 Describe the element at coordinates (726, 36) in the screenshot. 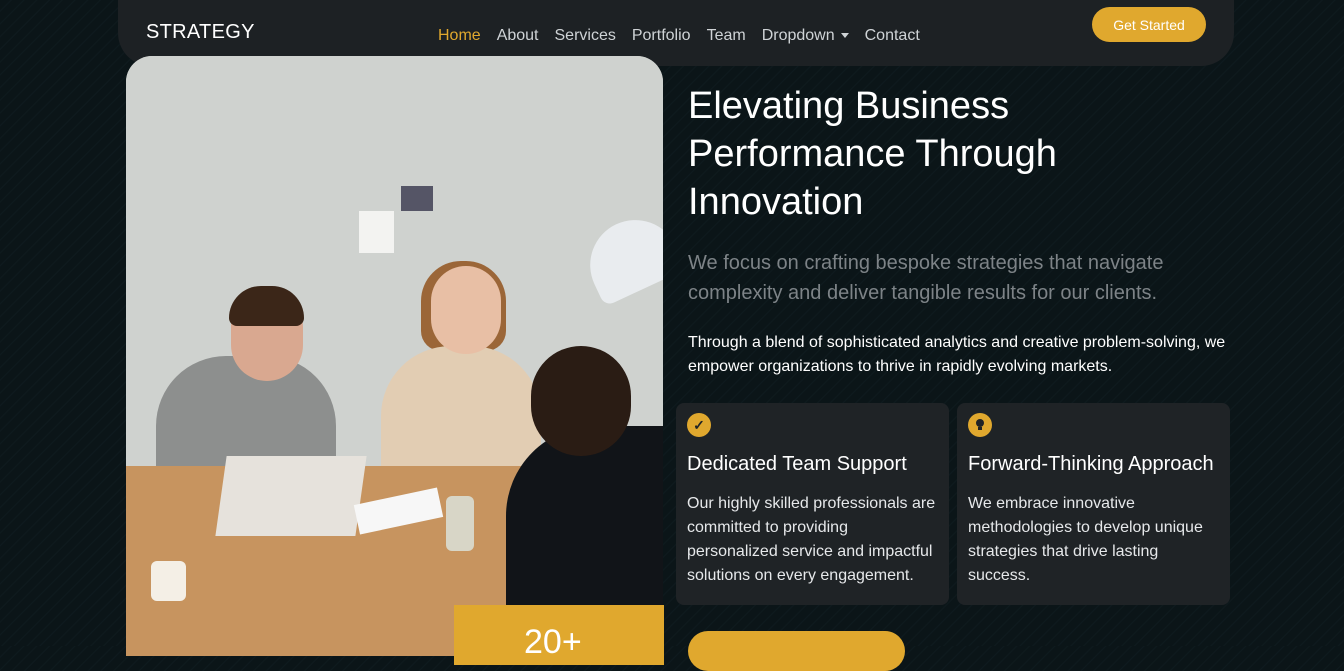

I see `nav-team: Team` at that location.